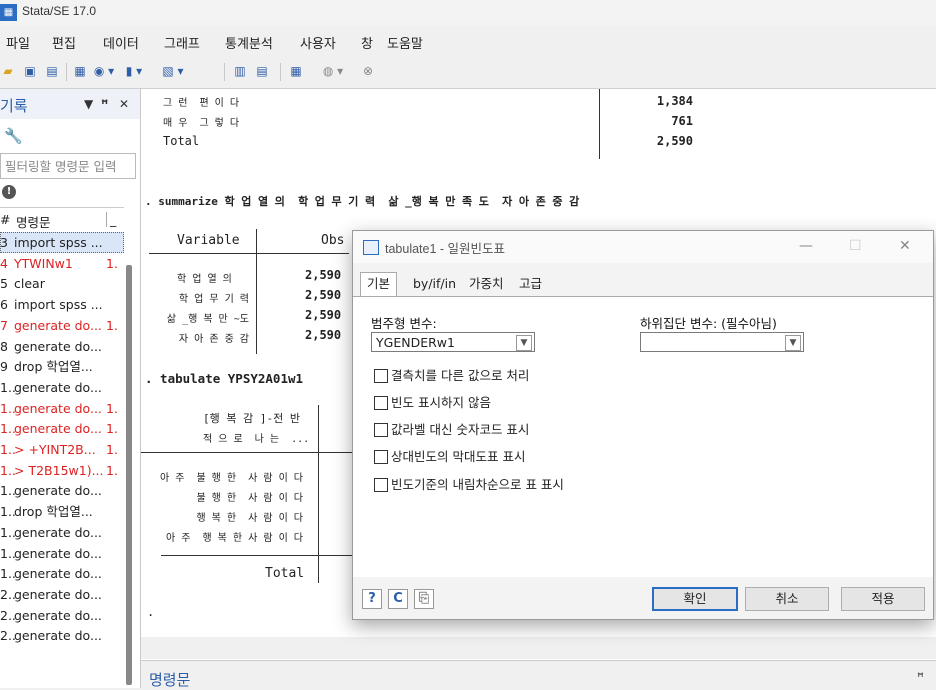  I want to click on menu-edit: 편집, so click(64, 42).